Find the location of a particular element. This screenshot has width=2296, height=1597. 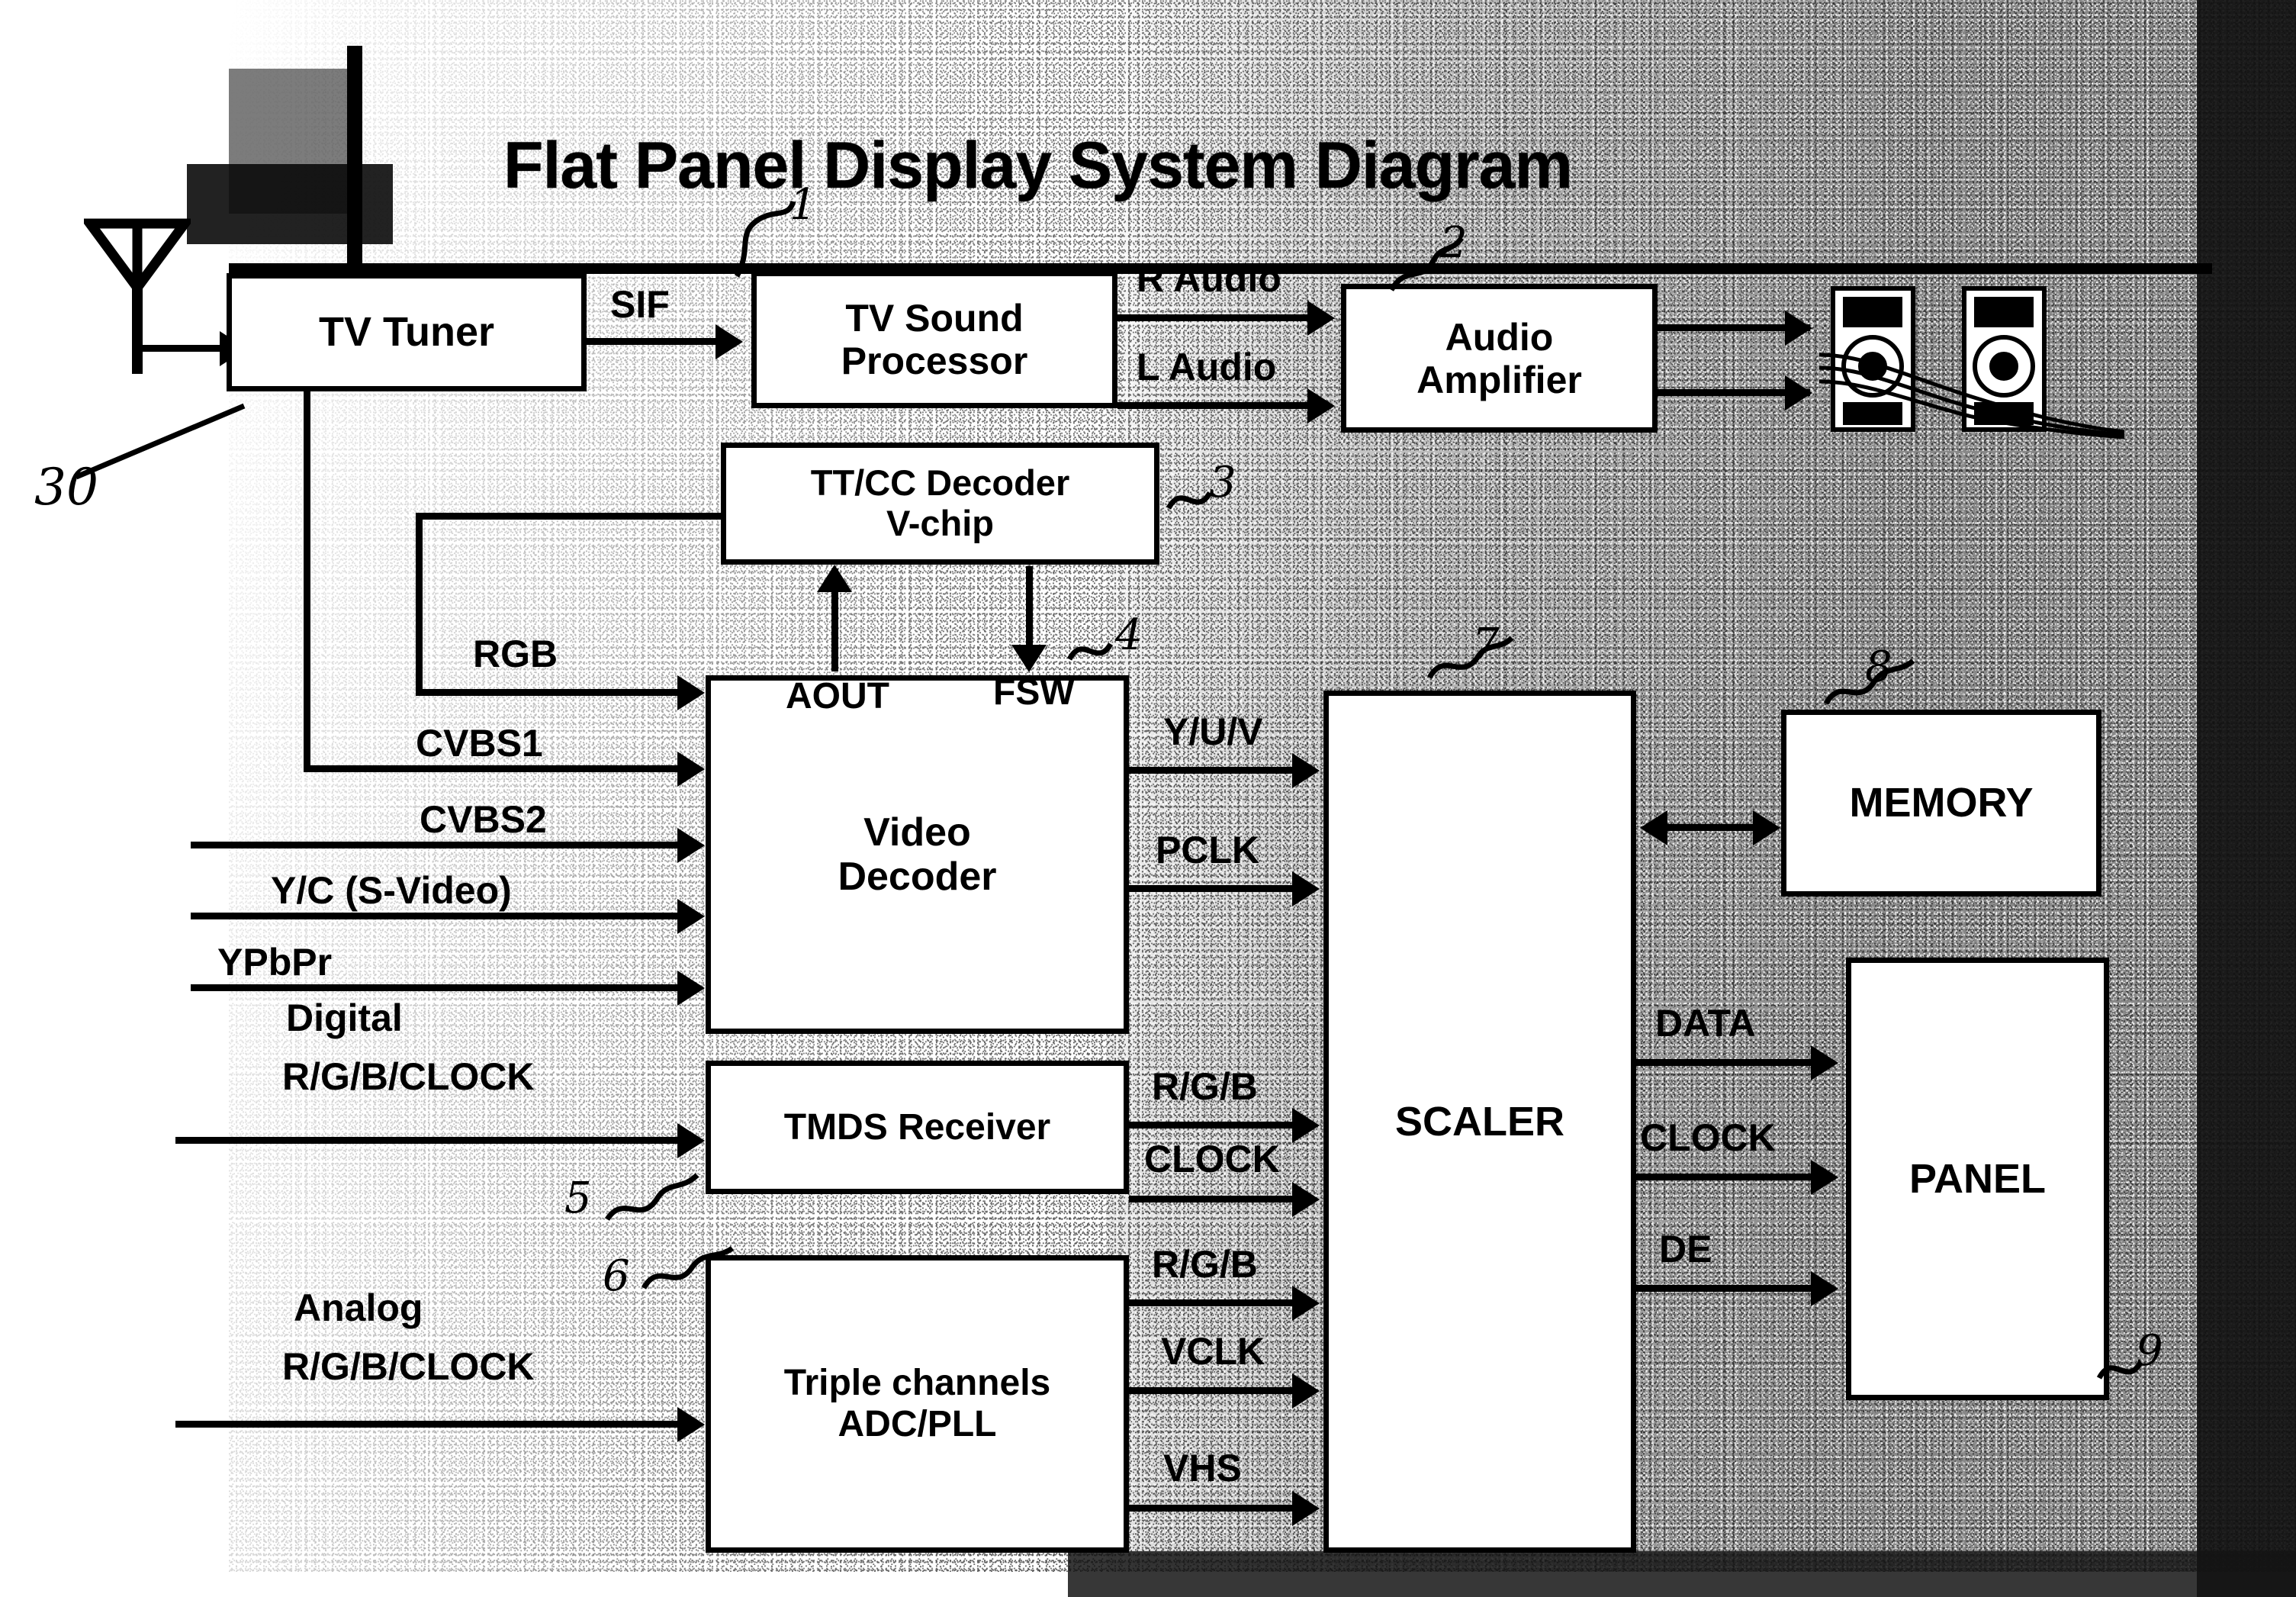

label-vclk: VCLK is located at coordinates (1213, 1351).